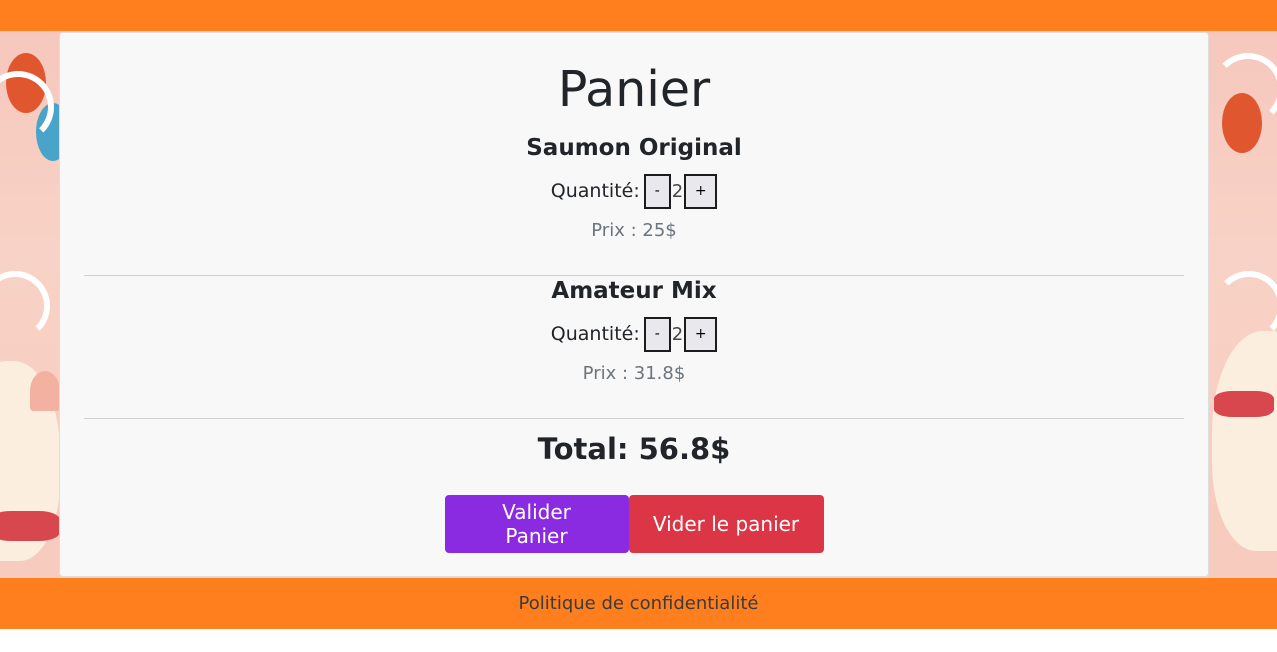 This screenshot has height=652, width=1277. Describe the element at coordinates (25, 306) in the screenshot. I see `wave-icon` at that location.